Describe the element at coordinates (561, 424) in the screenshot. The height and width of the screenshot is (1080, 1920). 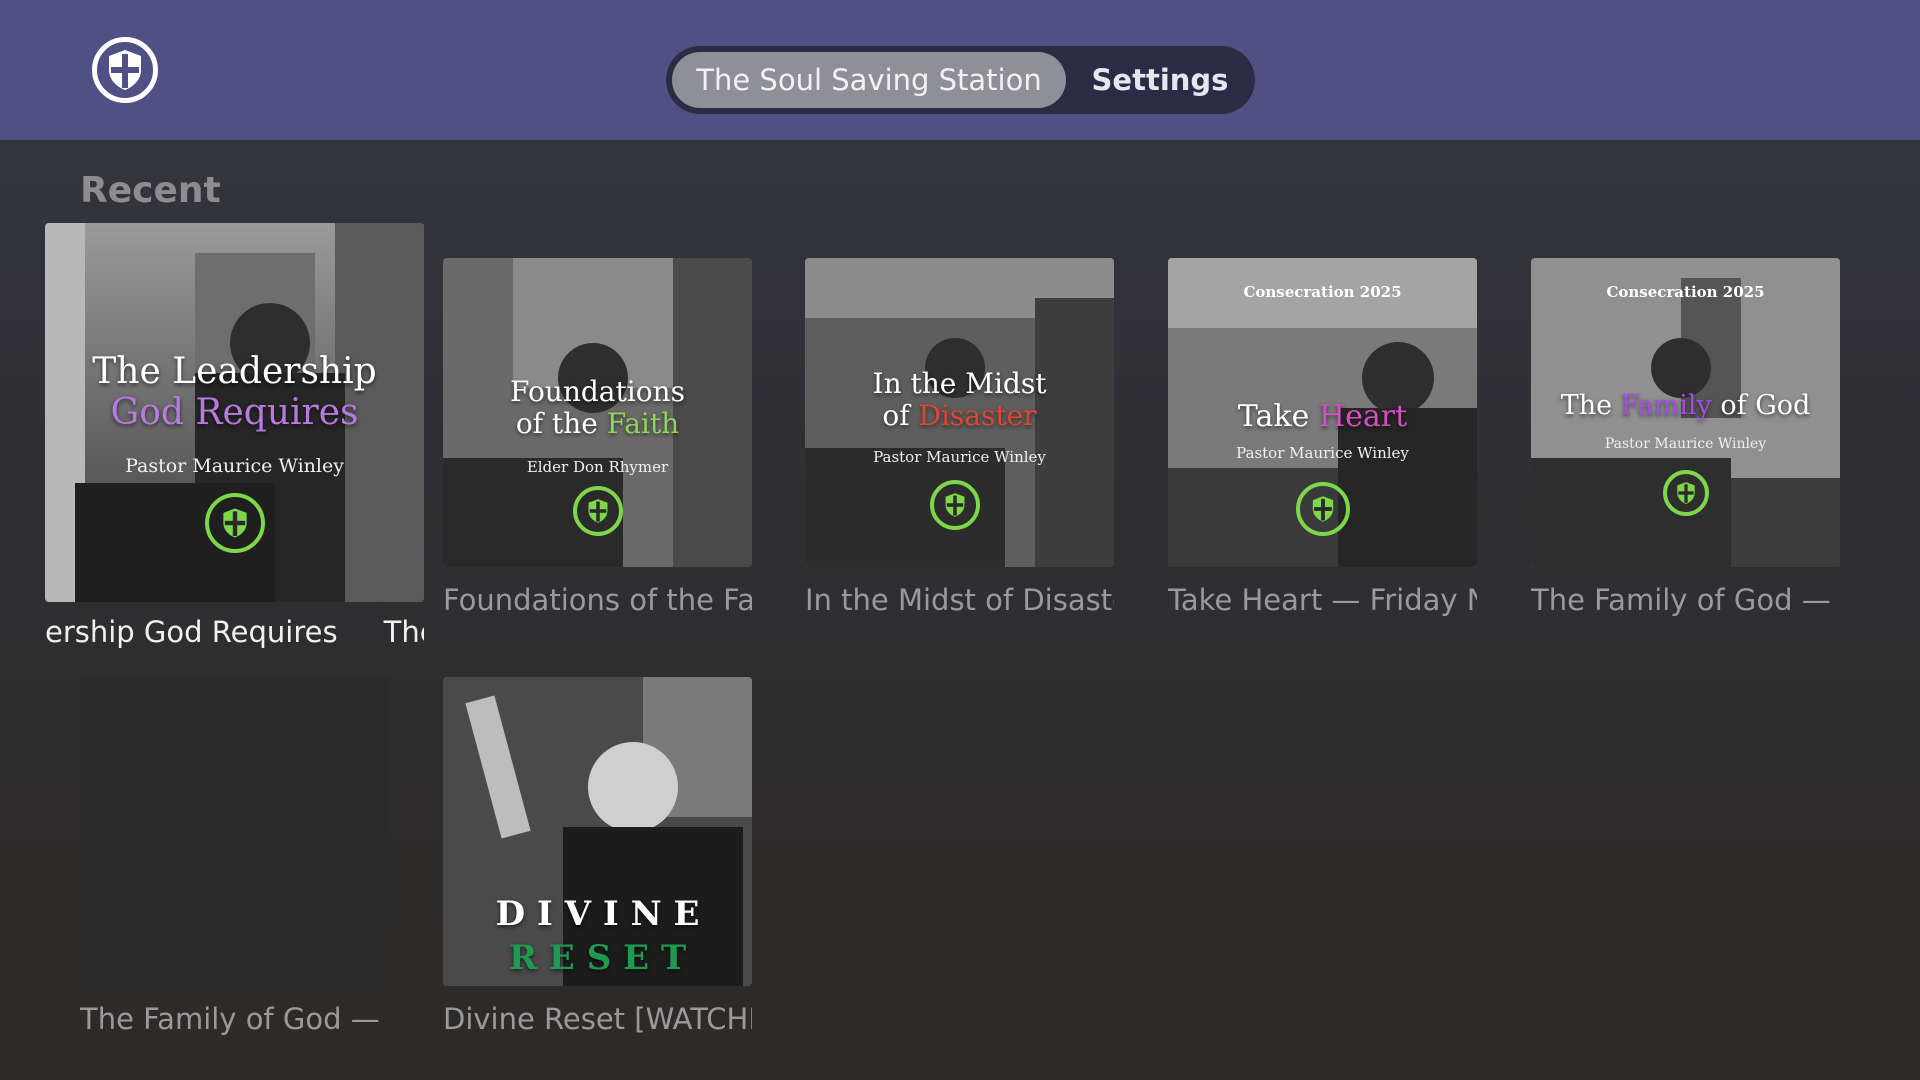
I see `art-title-line2: of the` at that location.